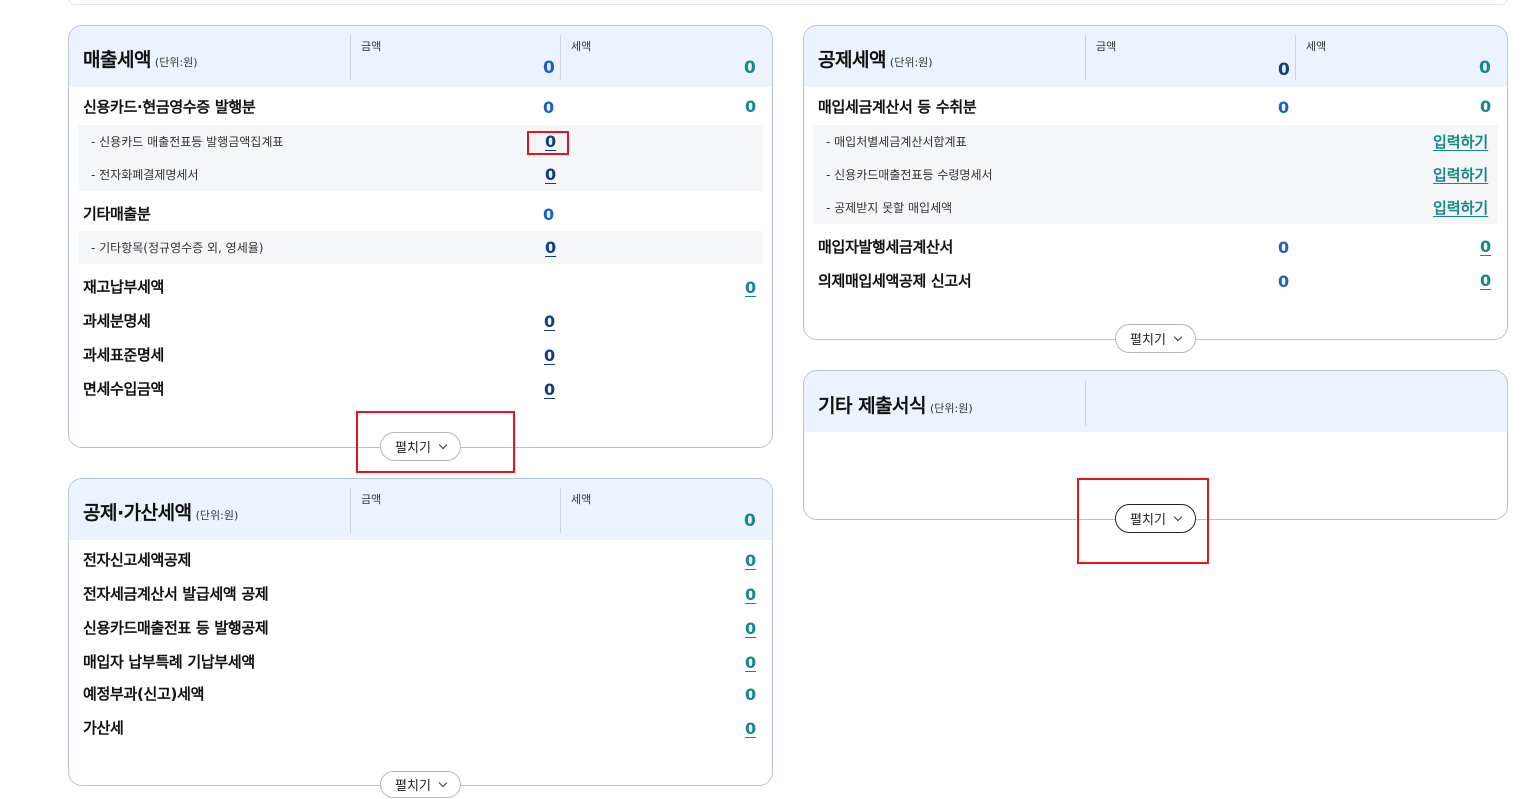 The image size is (1536, 799). What do you see at coordinates (886, 247) in the screenshot?
I see `row-purchaser-issued-invoice: 매입자발행세금계산서` at bounding box center [886, 247].